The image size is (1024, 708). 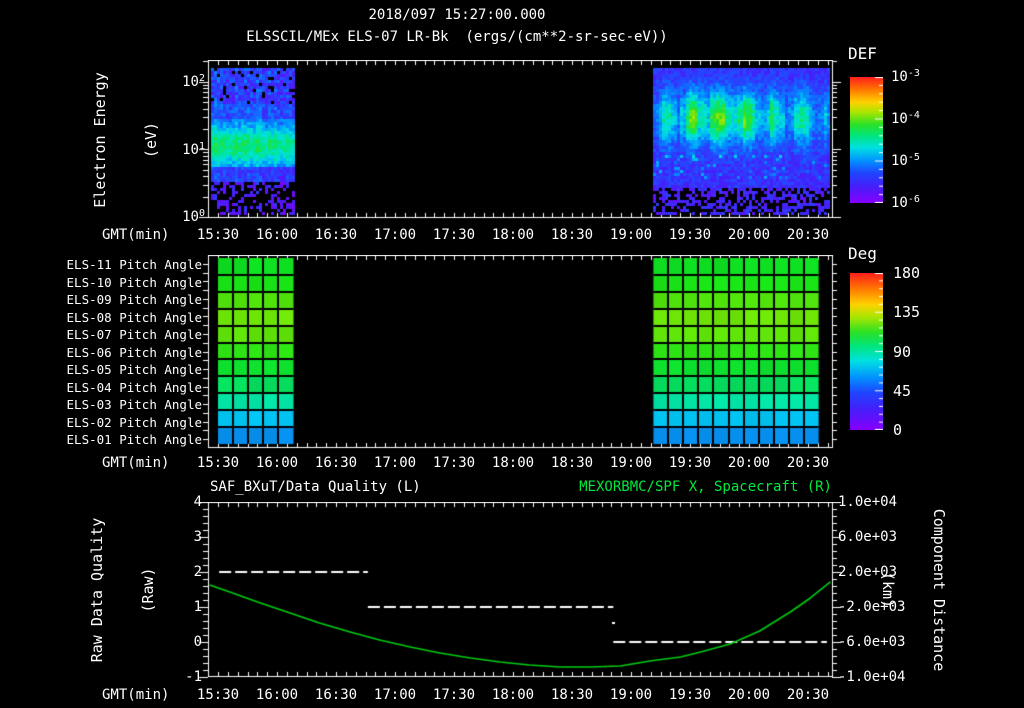 What do you see at coordinates (193, 216) in the screenshot?
I see `energy-tick-label: 100` at bounding box center [193, 216].